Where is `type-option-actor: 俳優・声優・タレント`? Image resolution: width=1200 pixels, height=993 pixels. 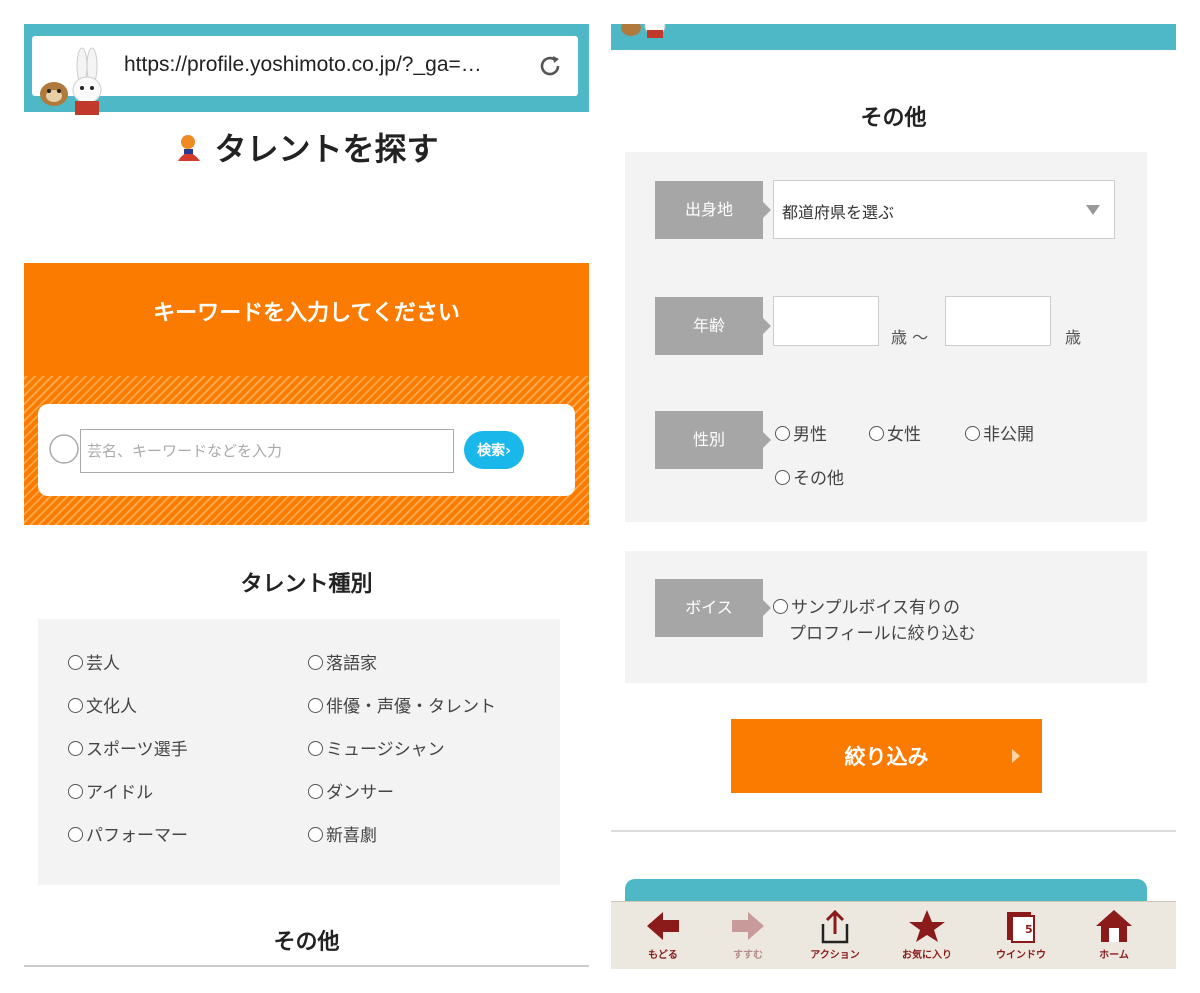
type-option-actor: 俳優・声優・タレント is located at coordinates (402, 704).